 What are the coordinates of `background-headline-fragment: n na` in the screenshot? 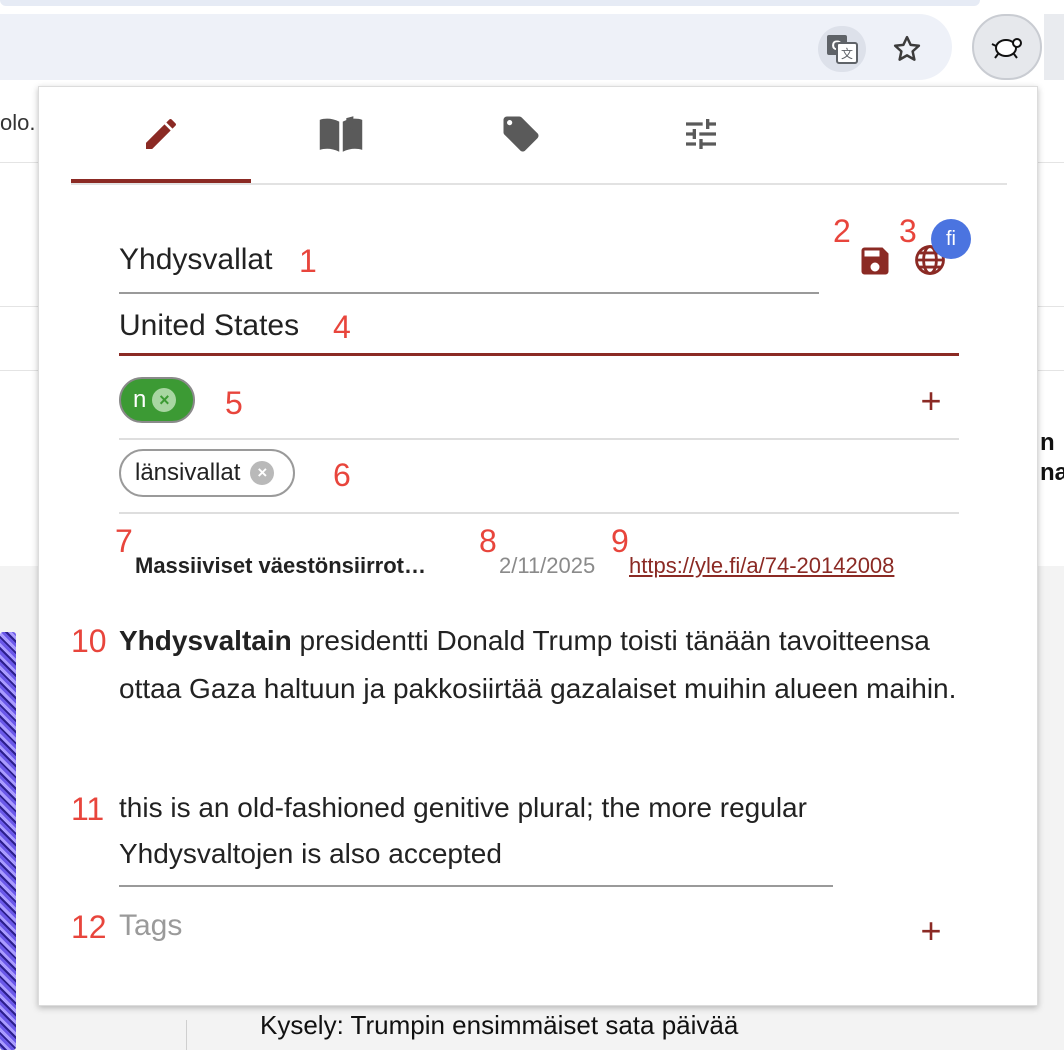 It's located at (1052, 457).